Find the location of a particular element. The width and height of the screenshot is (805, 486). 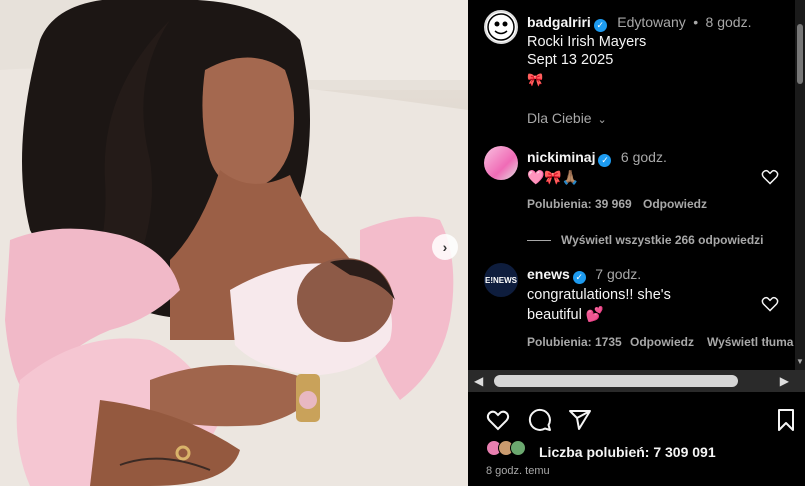

comment-icon is located at coordinates (540, 420).